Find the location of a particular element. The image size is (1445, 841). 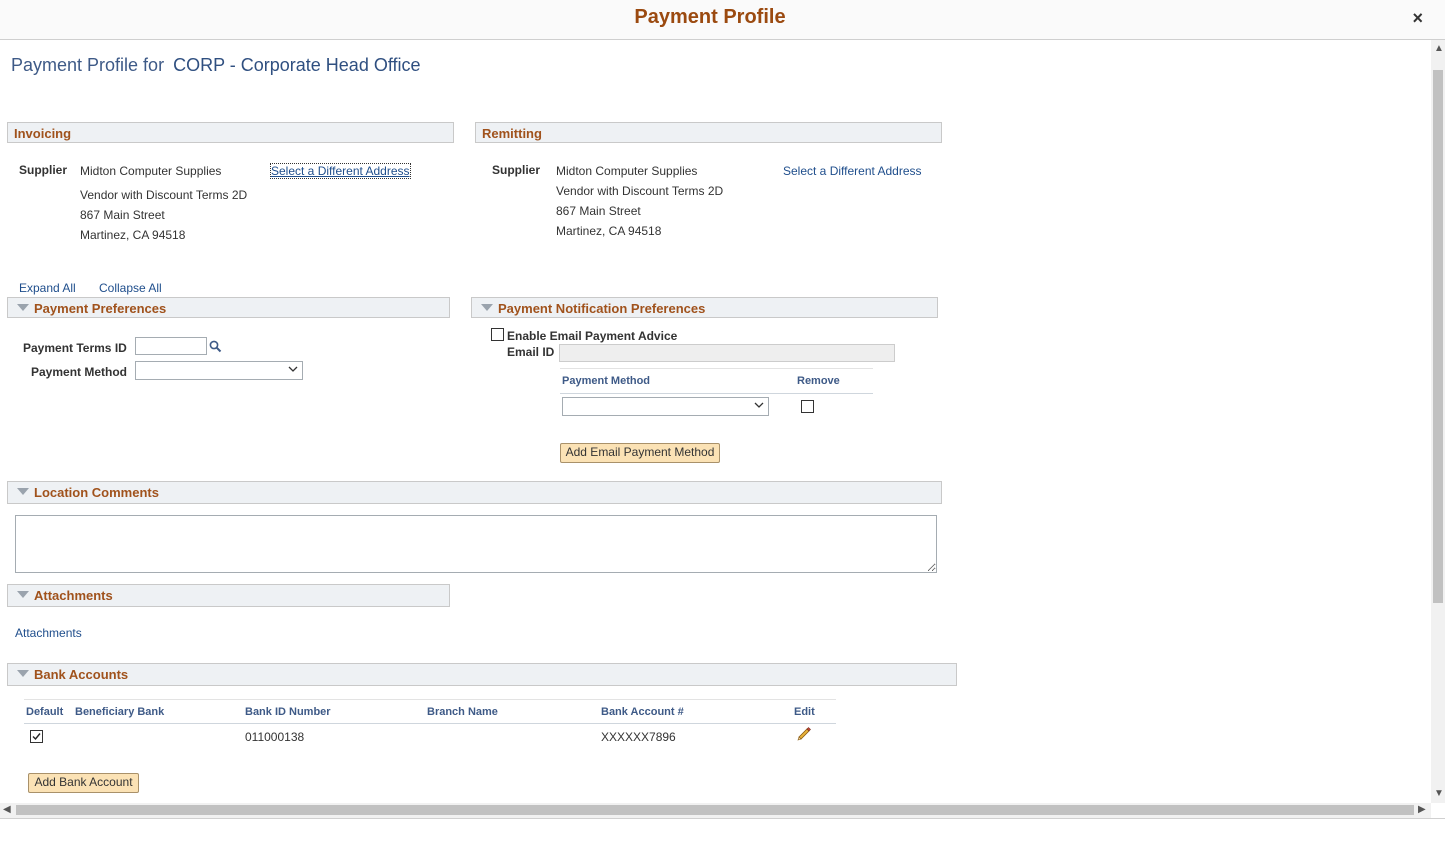

remitting-supplier-label: Supplier is located at coordinates (516, 170).